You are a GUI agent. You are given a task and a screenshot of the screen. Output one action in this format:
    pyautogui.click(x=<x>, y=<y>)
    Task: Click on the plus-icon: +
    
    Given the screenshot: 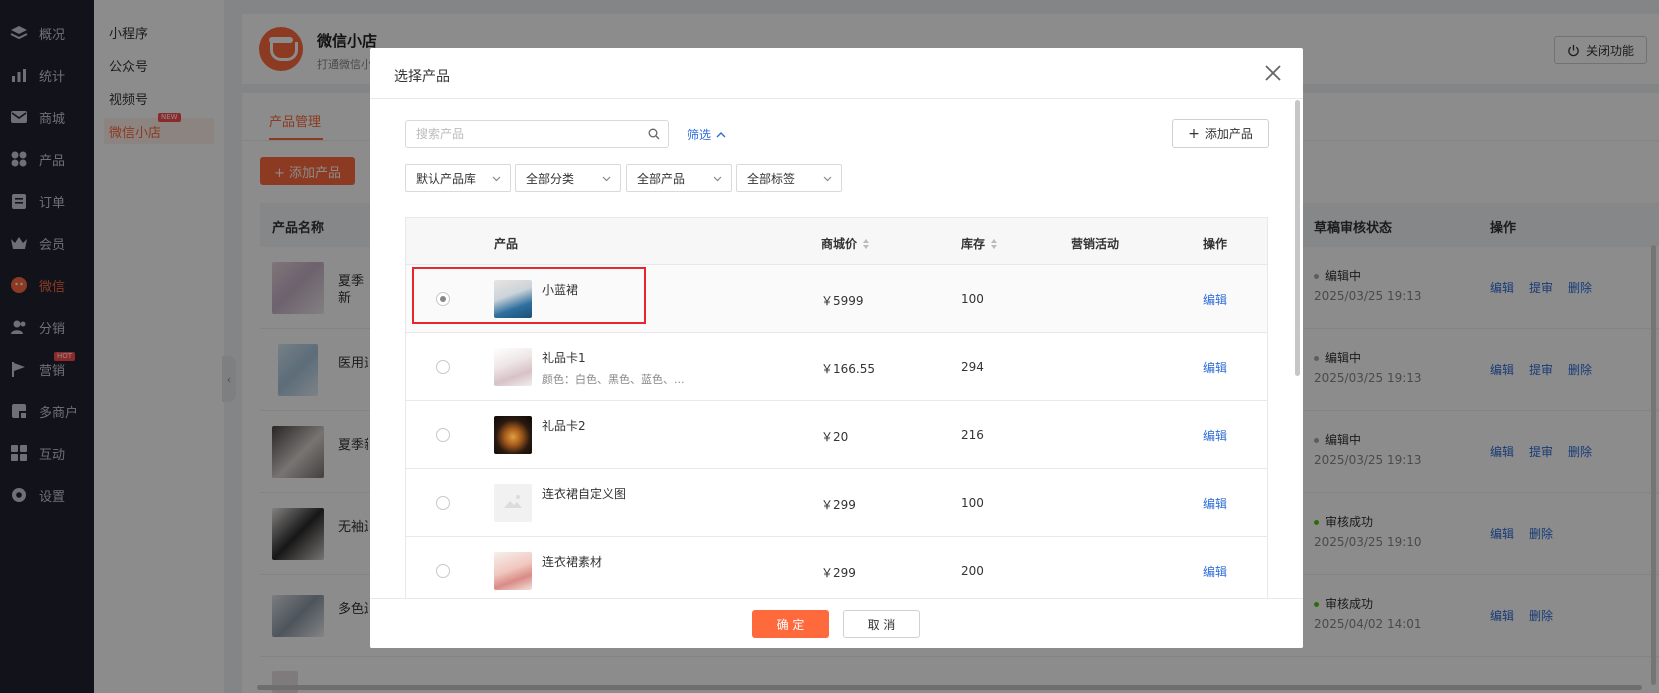 What is the action you would take?
    pyautogui.click(x=1194, y=133)
    